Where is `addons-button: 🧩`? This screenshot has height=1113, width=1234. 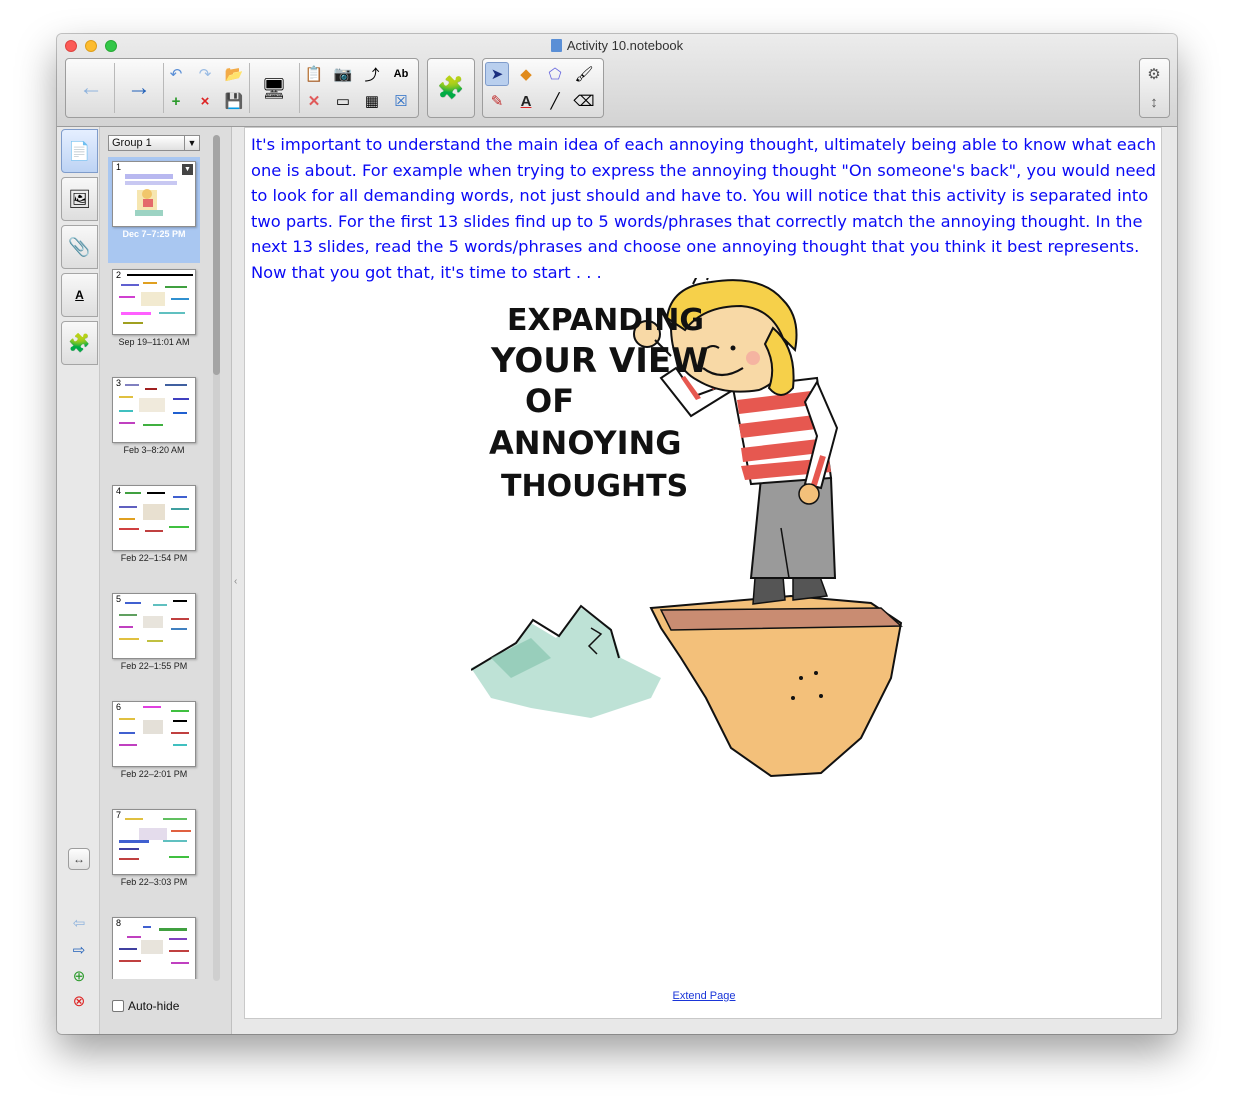
addons-button: 🧩 is located at coordinates (451, 88).